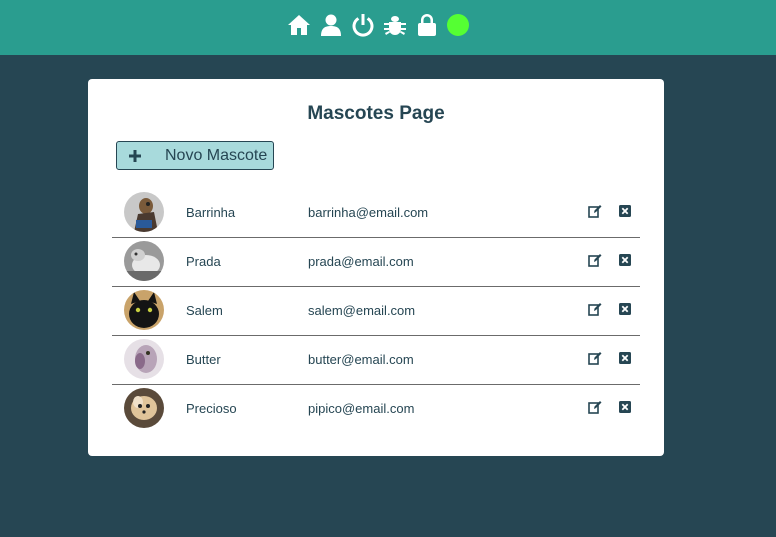 This screenshot has width=776, height=537. I want to click on pet-name: Salem, so click(204, 310).